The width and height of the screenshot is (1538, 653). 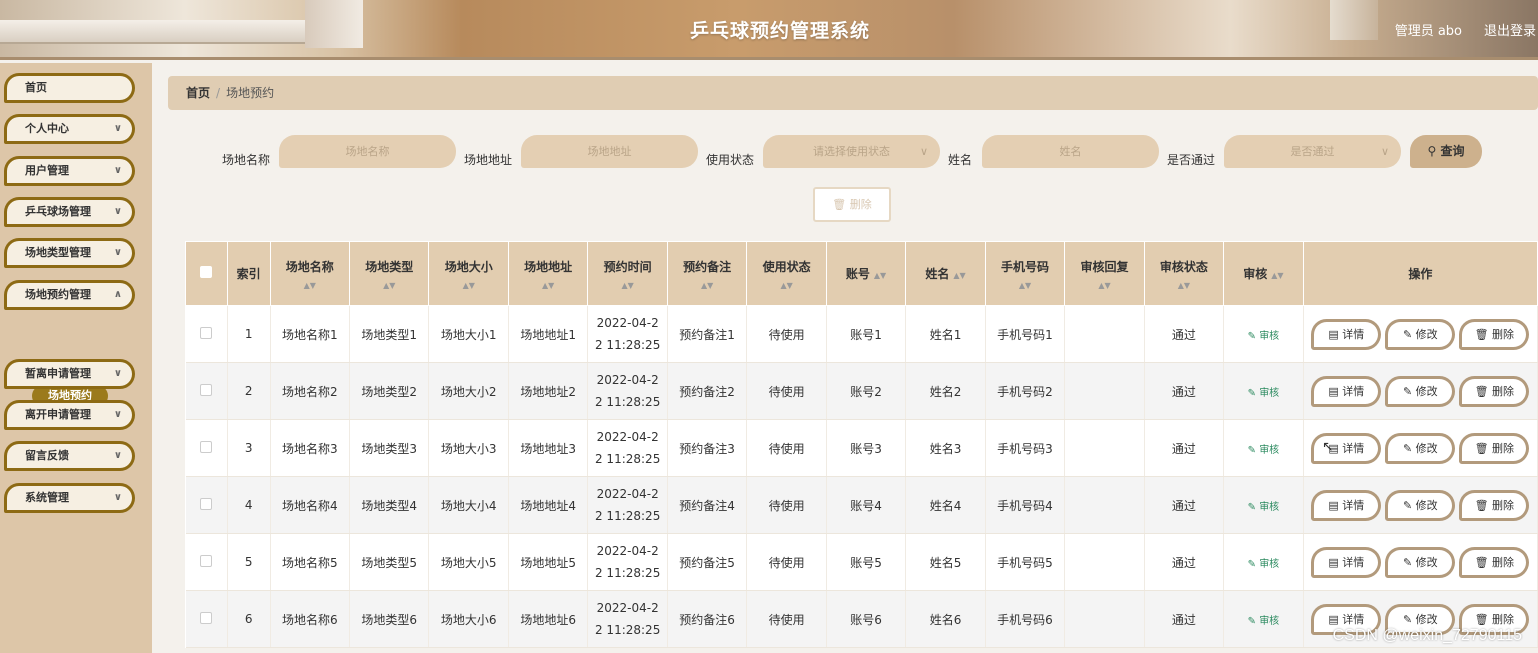 I want to click on header-address: 场地地址 ▲▼, so click(x=548, y=273).